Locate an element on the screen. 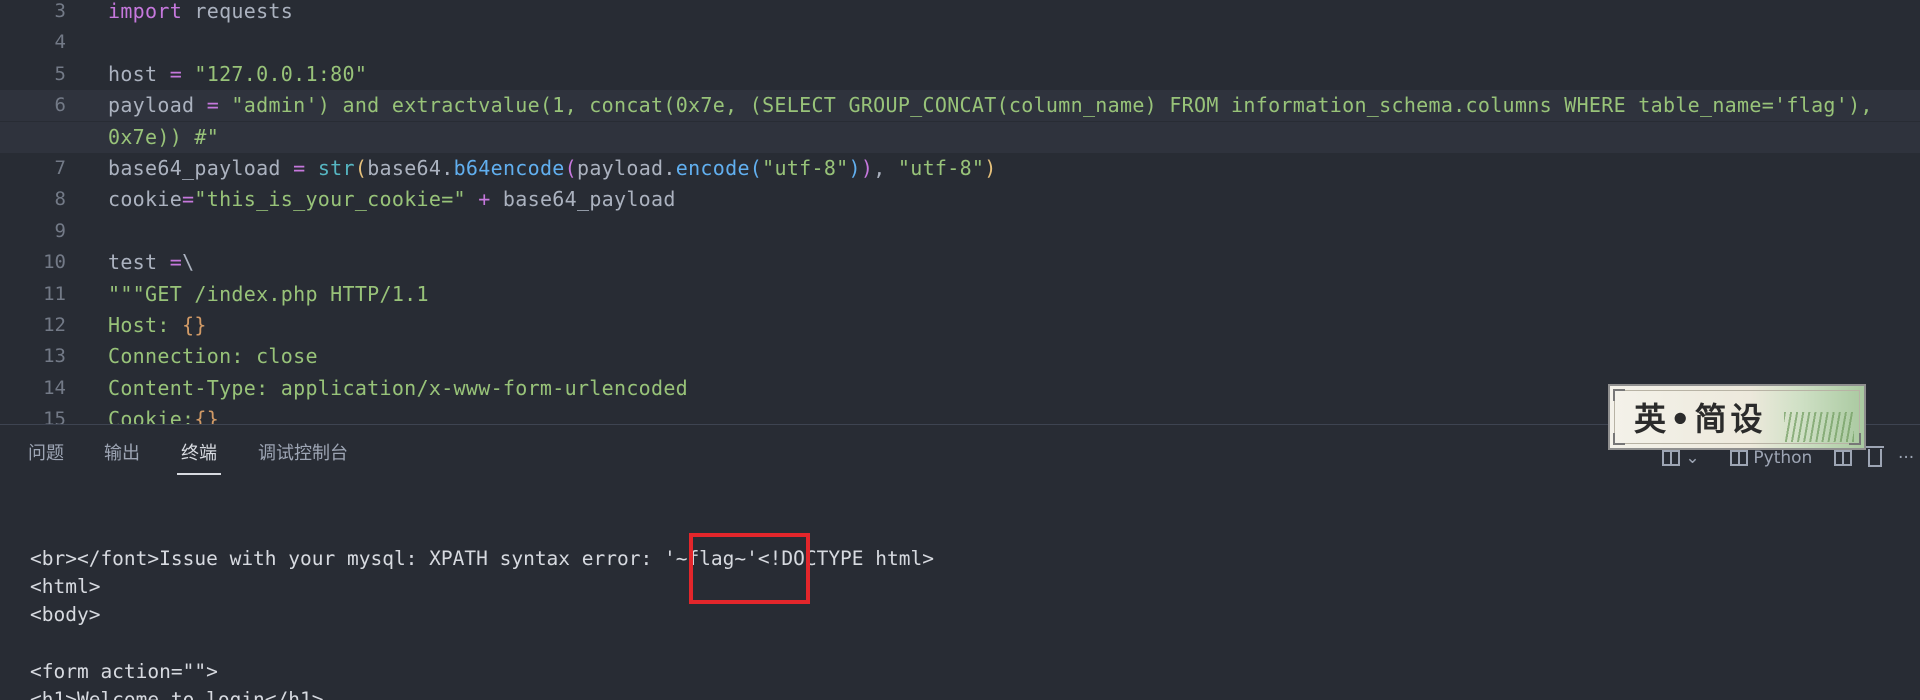 This screenshot has width=1920, height=700. line-number: 5 is located at coordinates (60, 73).